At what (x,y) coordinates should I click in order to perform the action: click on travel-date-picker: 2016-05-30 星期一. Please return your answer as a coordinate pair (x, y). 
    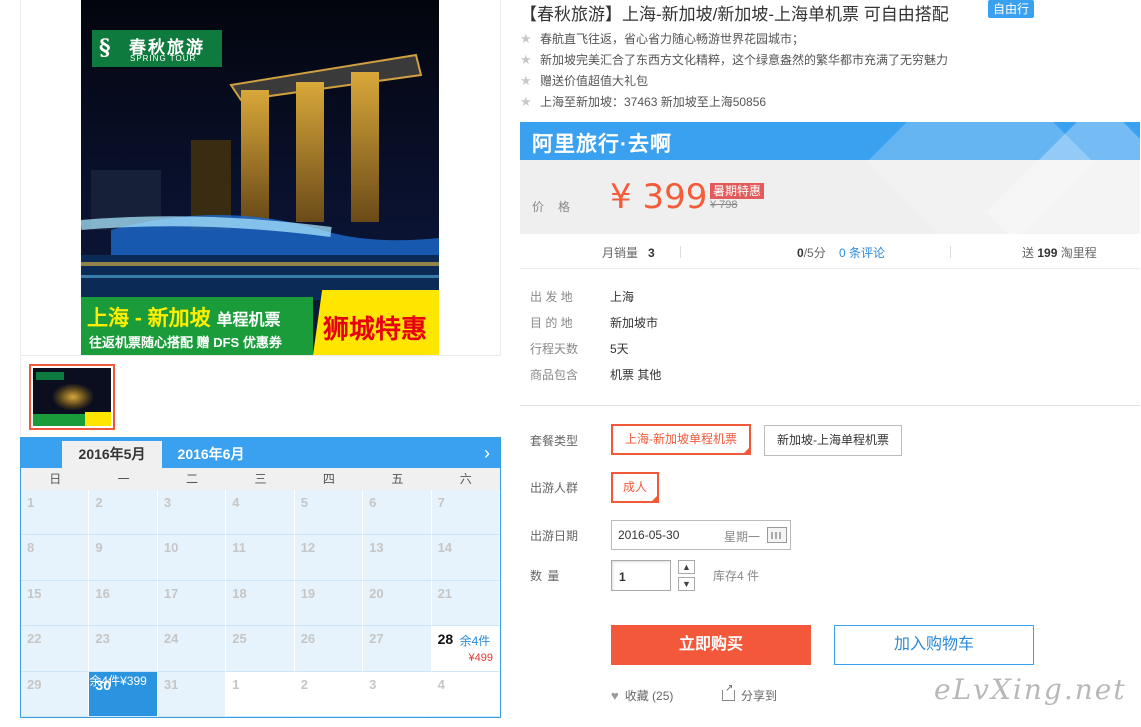
    Looking at the image, I should click on (701, 535).